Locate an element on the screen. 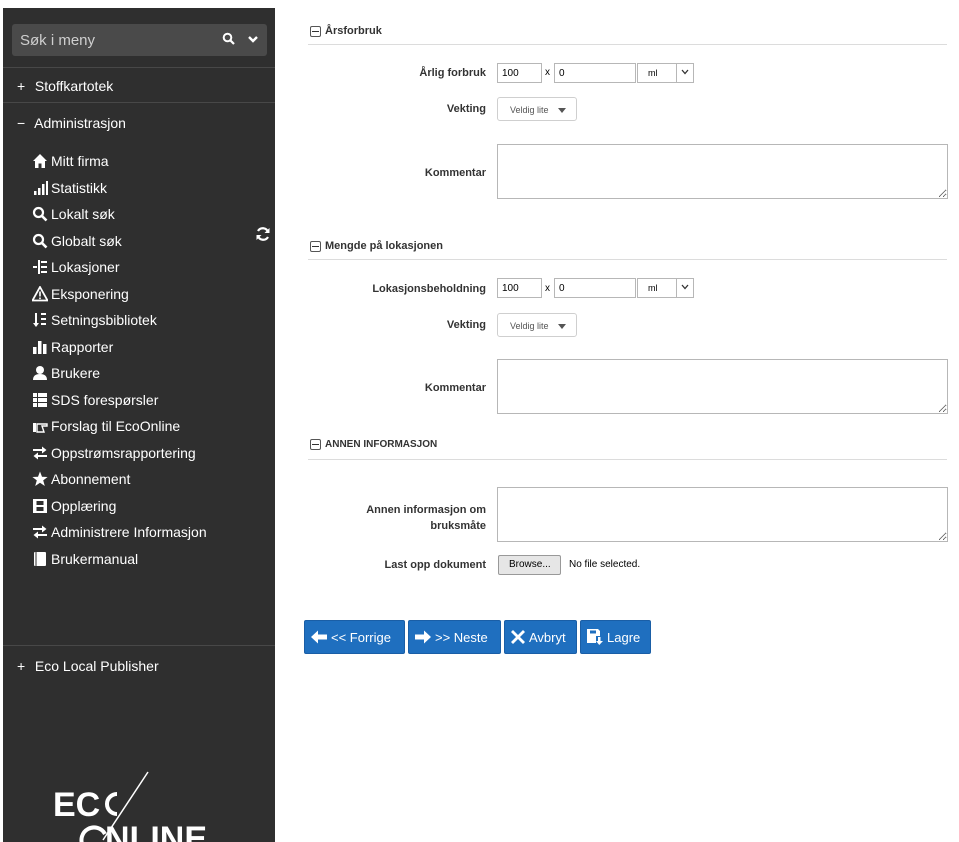 This screenshot has height=842, width=959. button-label: >> Neste is located at coordinates (461, 637).